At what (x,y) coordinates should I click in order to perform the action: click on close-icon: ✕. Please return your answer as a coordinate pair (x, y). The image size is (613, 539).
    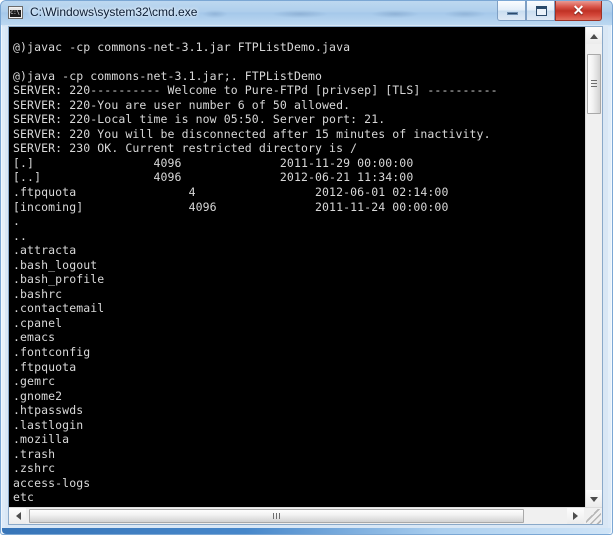
    Looking at the image, I should click on (578, 10).